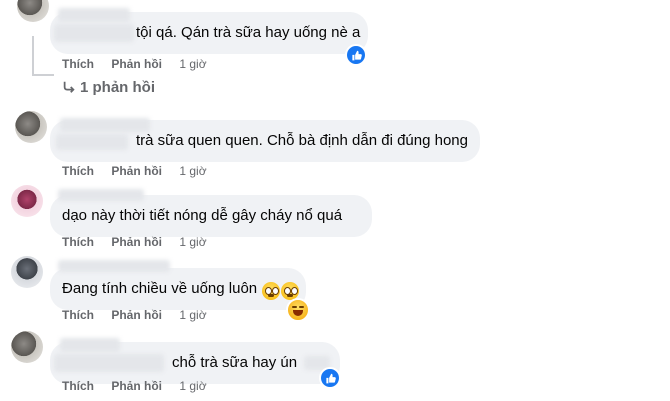 Image resolution: width=670 pixels, height=401 pixels. What do you see at coordinates (43, 75) in the screenshot?
I see `thread-line-curve` at bounding box center [43, 75].